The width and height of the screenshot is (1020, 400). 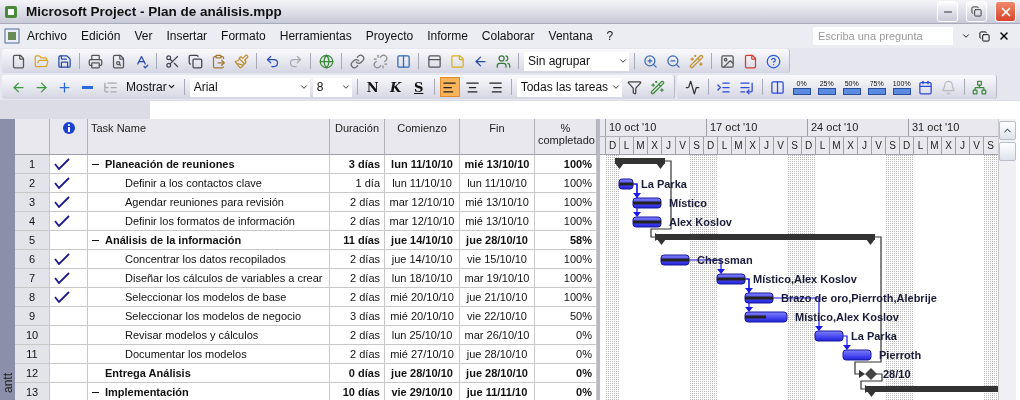 What do you see at coordinates (664, 183) in the screenshot?
I see `resource-label: La Parka` at bounding box center [664, 183].